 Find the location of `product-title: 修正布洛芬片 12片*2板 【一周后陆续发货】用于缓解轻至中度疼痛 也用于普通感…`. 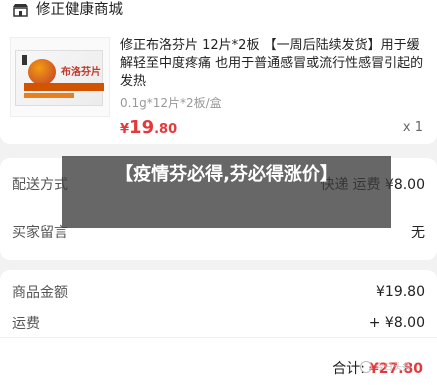

product-title: 修正布洛芬片 12片*2板 【一周后陆续发货】用于缓解轻至中度疼痛 也用于普通感… is located at coordinates (272, 64).